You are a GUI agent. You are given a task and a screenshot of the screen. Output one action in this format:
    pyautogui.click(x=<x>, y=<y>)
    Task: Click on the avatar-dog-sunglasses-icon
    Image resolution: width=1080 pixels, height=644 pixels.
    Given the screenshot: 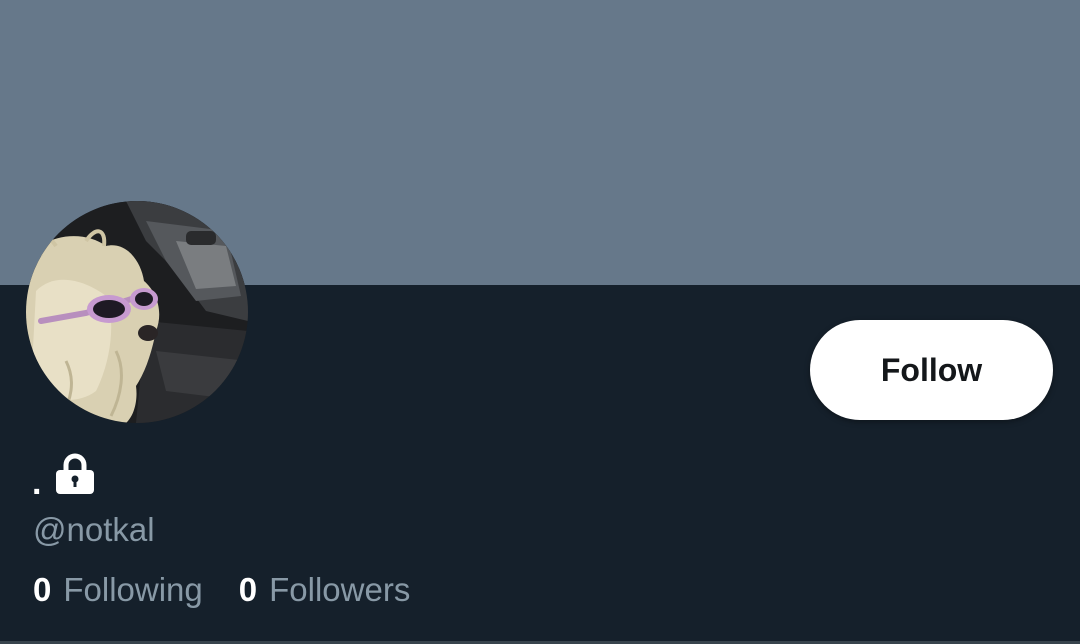 What is the action you would take?
    pyautogui.click(x=137, y=312)
    